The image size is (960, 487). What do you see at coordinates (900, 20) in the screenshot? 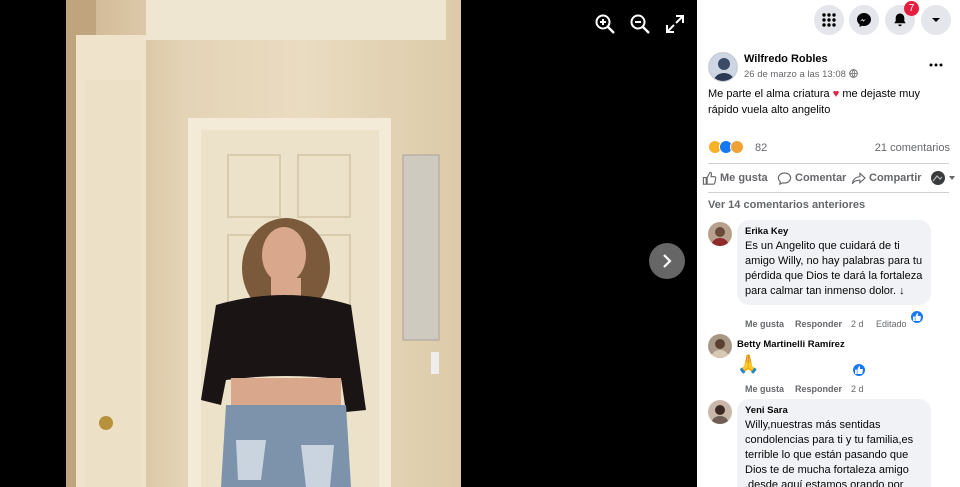
I see `bell-icon` at bounding box center [900, 20].